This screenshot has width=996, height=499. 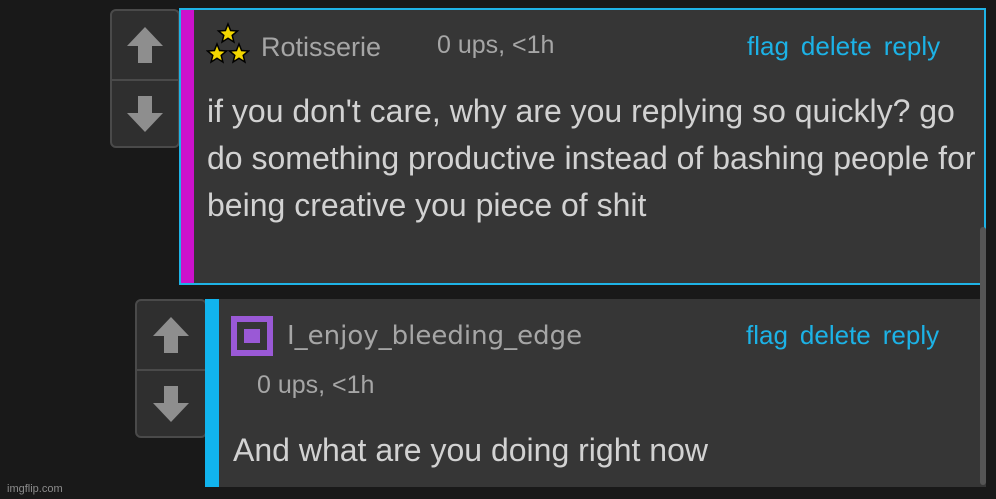 I want to click on comment-username: Rotisserie, so click(x=321, y=47).